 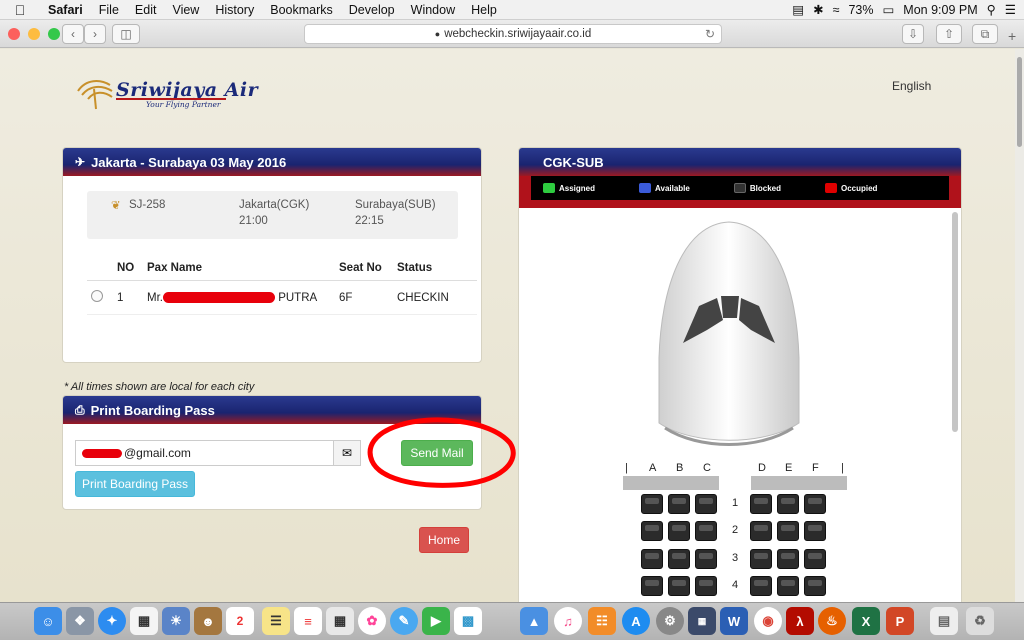 What do you see at coordinates (761, 531) in the screenshot?
I see `seat-2d` at bounding box center [761, 531].